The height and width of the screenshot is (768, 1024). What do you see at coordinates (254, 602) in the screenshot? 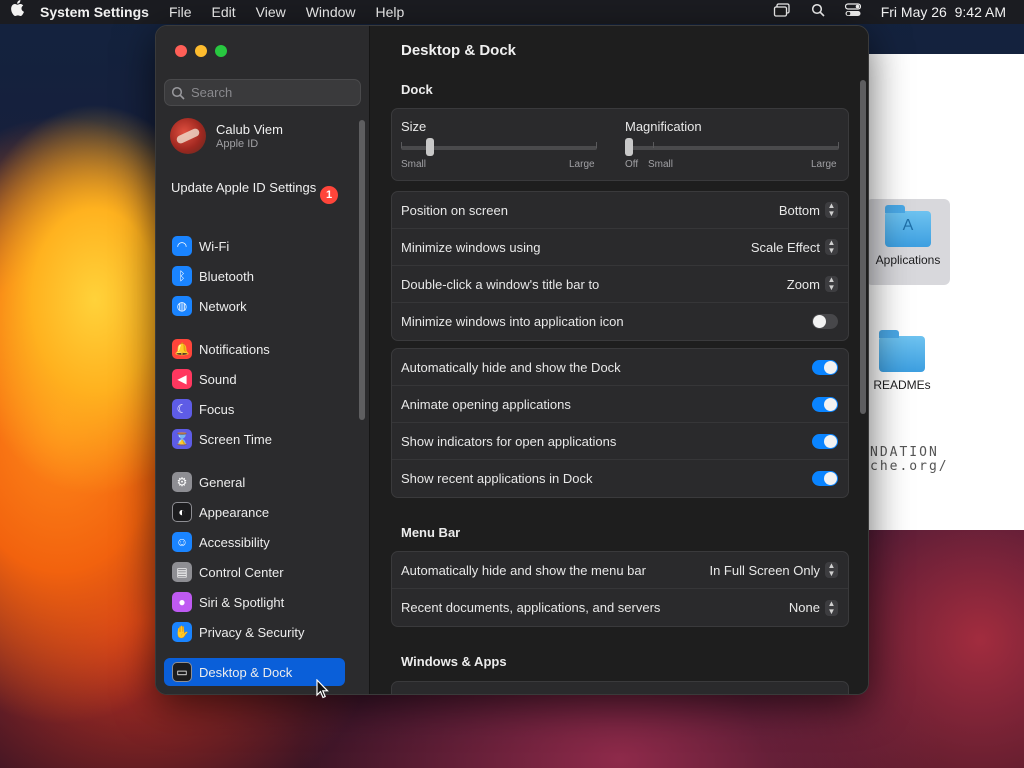
I see `sidebar-item-siri-spotlight: ● Siri & Spotlight` at bounding box center [254, 602].